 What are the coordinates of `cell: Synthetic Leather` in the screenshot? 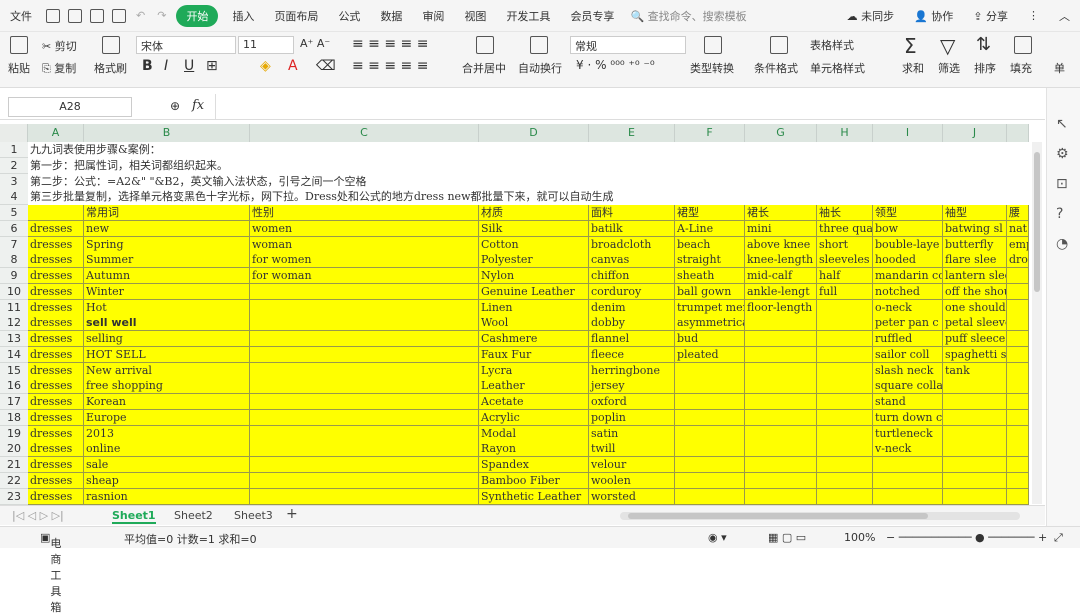 It's located at (534, 497).